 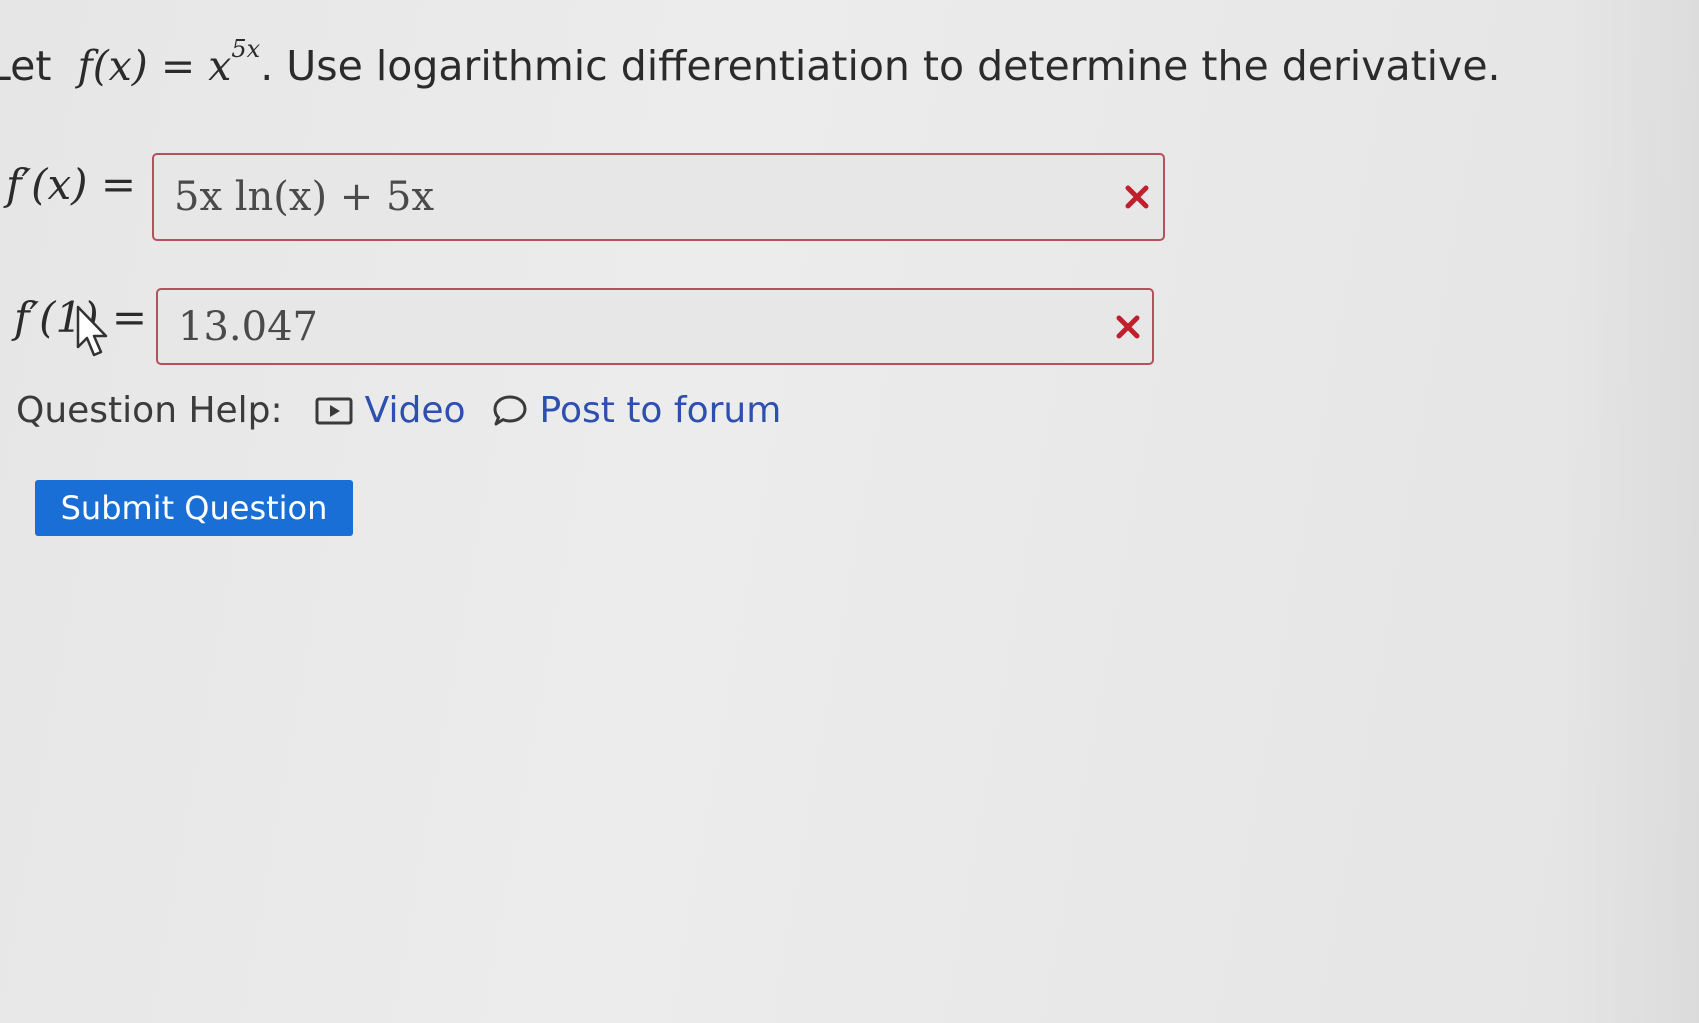 What do you see at coordinates (248, 326) in the screenshot?
I see `derivative-at-one-answer-value: 13.047` at bounding box center [248, 326].